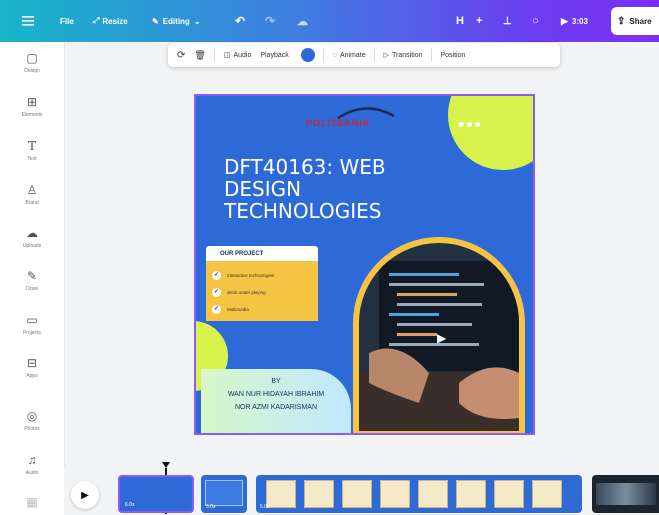 This screenshot has width=659, height=515. What do you see at coordinates (441, 338) in the screenshot?
I see `video-play-icon: ▶` at bounding box center [441, 338].